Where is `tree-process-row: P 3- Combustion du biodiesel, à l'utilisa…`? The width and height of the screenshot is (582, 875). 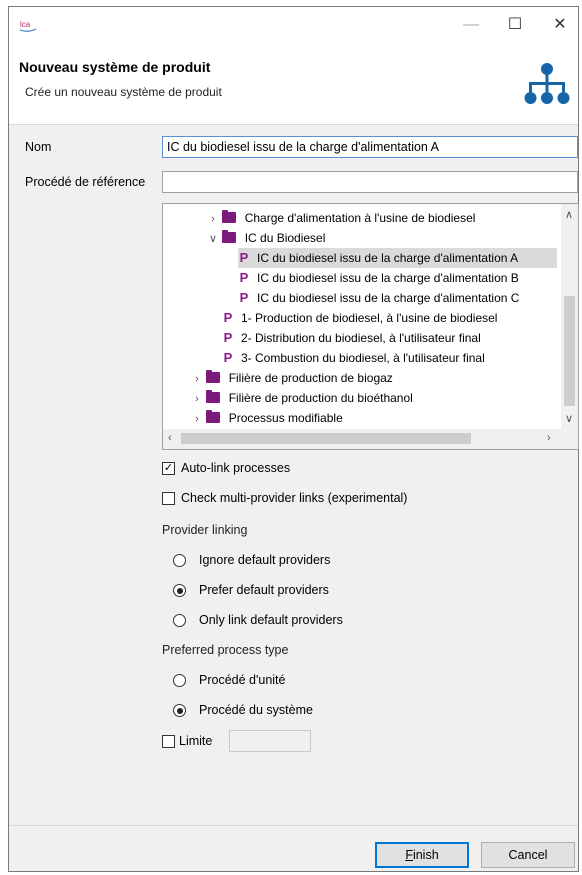
tree-process-row: P 3- Combustion du biodiesel, à l'utilisa… is located at coordinates (353, 358).